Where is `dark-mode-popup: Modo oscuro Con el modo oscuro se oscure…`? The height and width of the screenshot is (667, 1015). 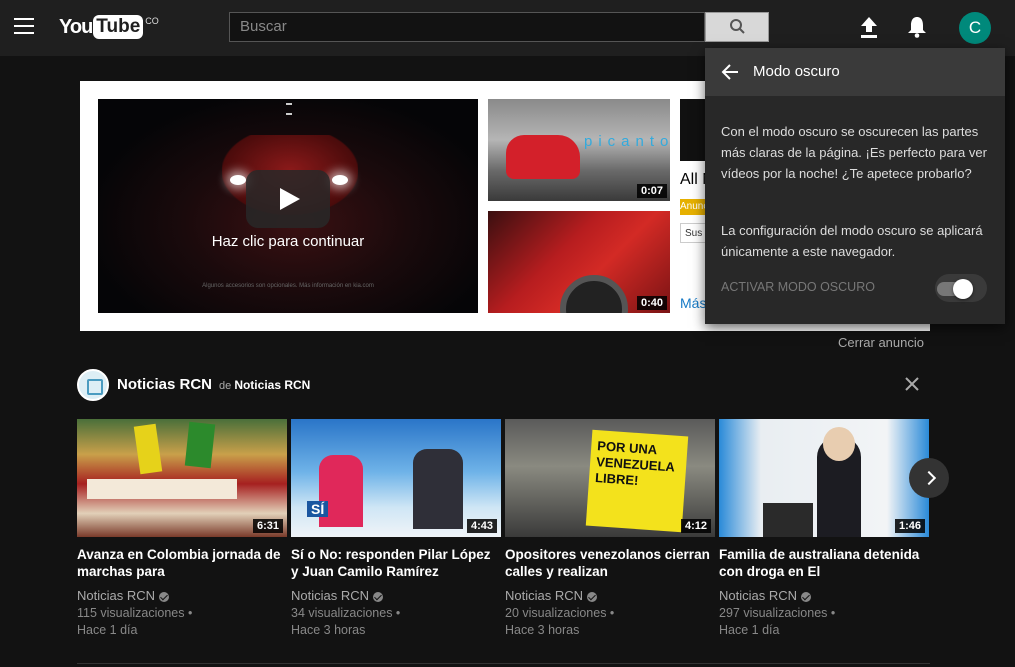
dark-mode-popup: Modo oscuro Con el modo oscuro se oscure… is located at coordinates (855, 186).